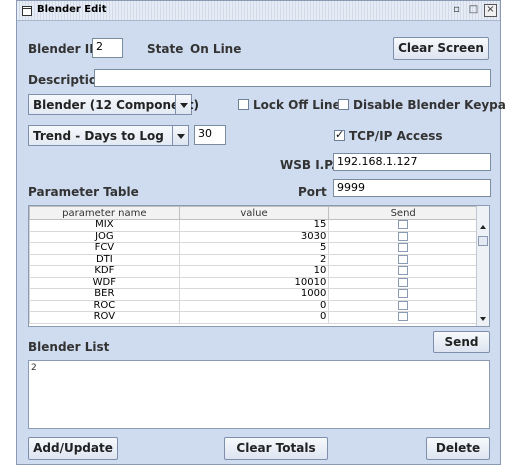  What do you see at coordinates (461, 342) in the screenshot?
I see `send-button: Send` at bounding box center [461, 342].